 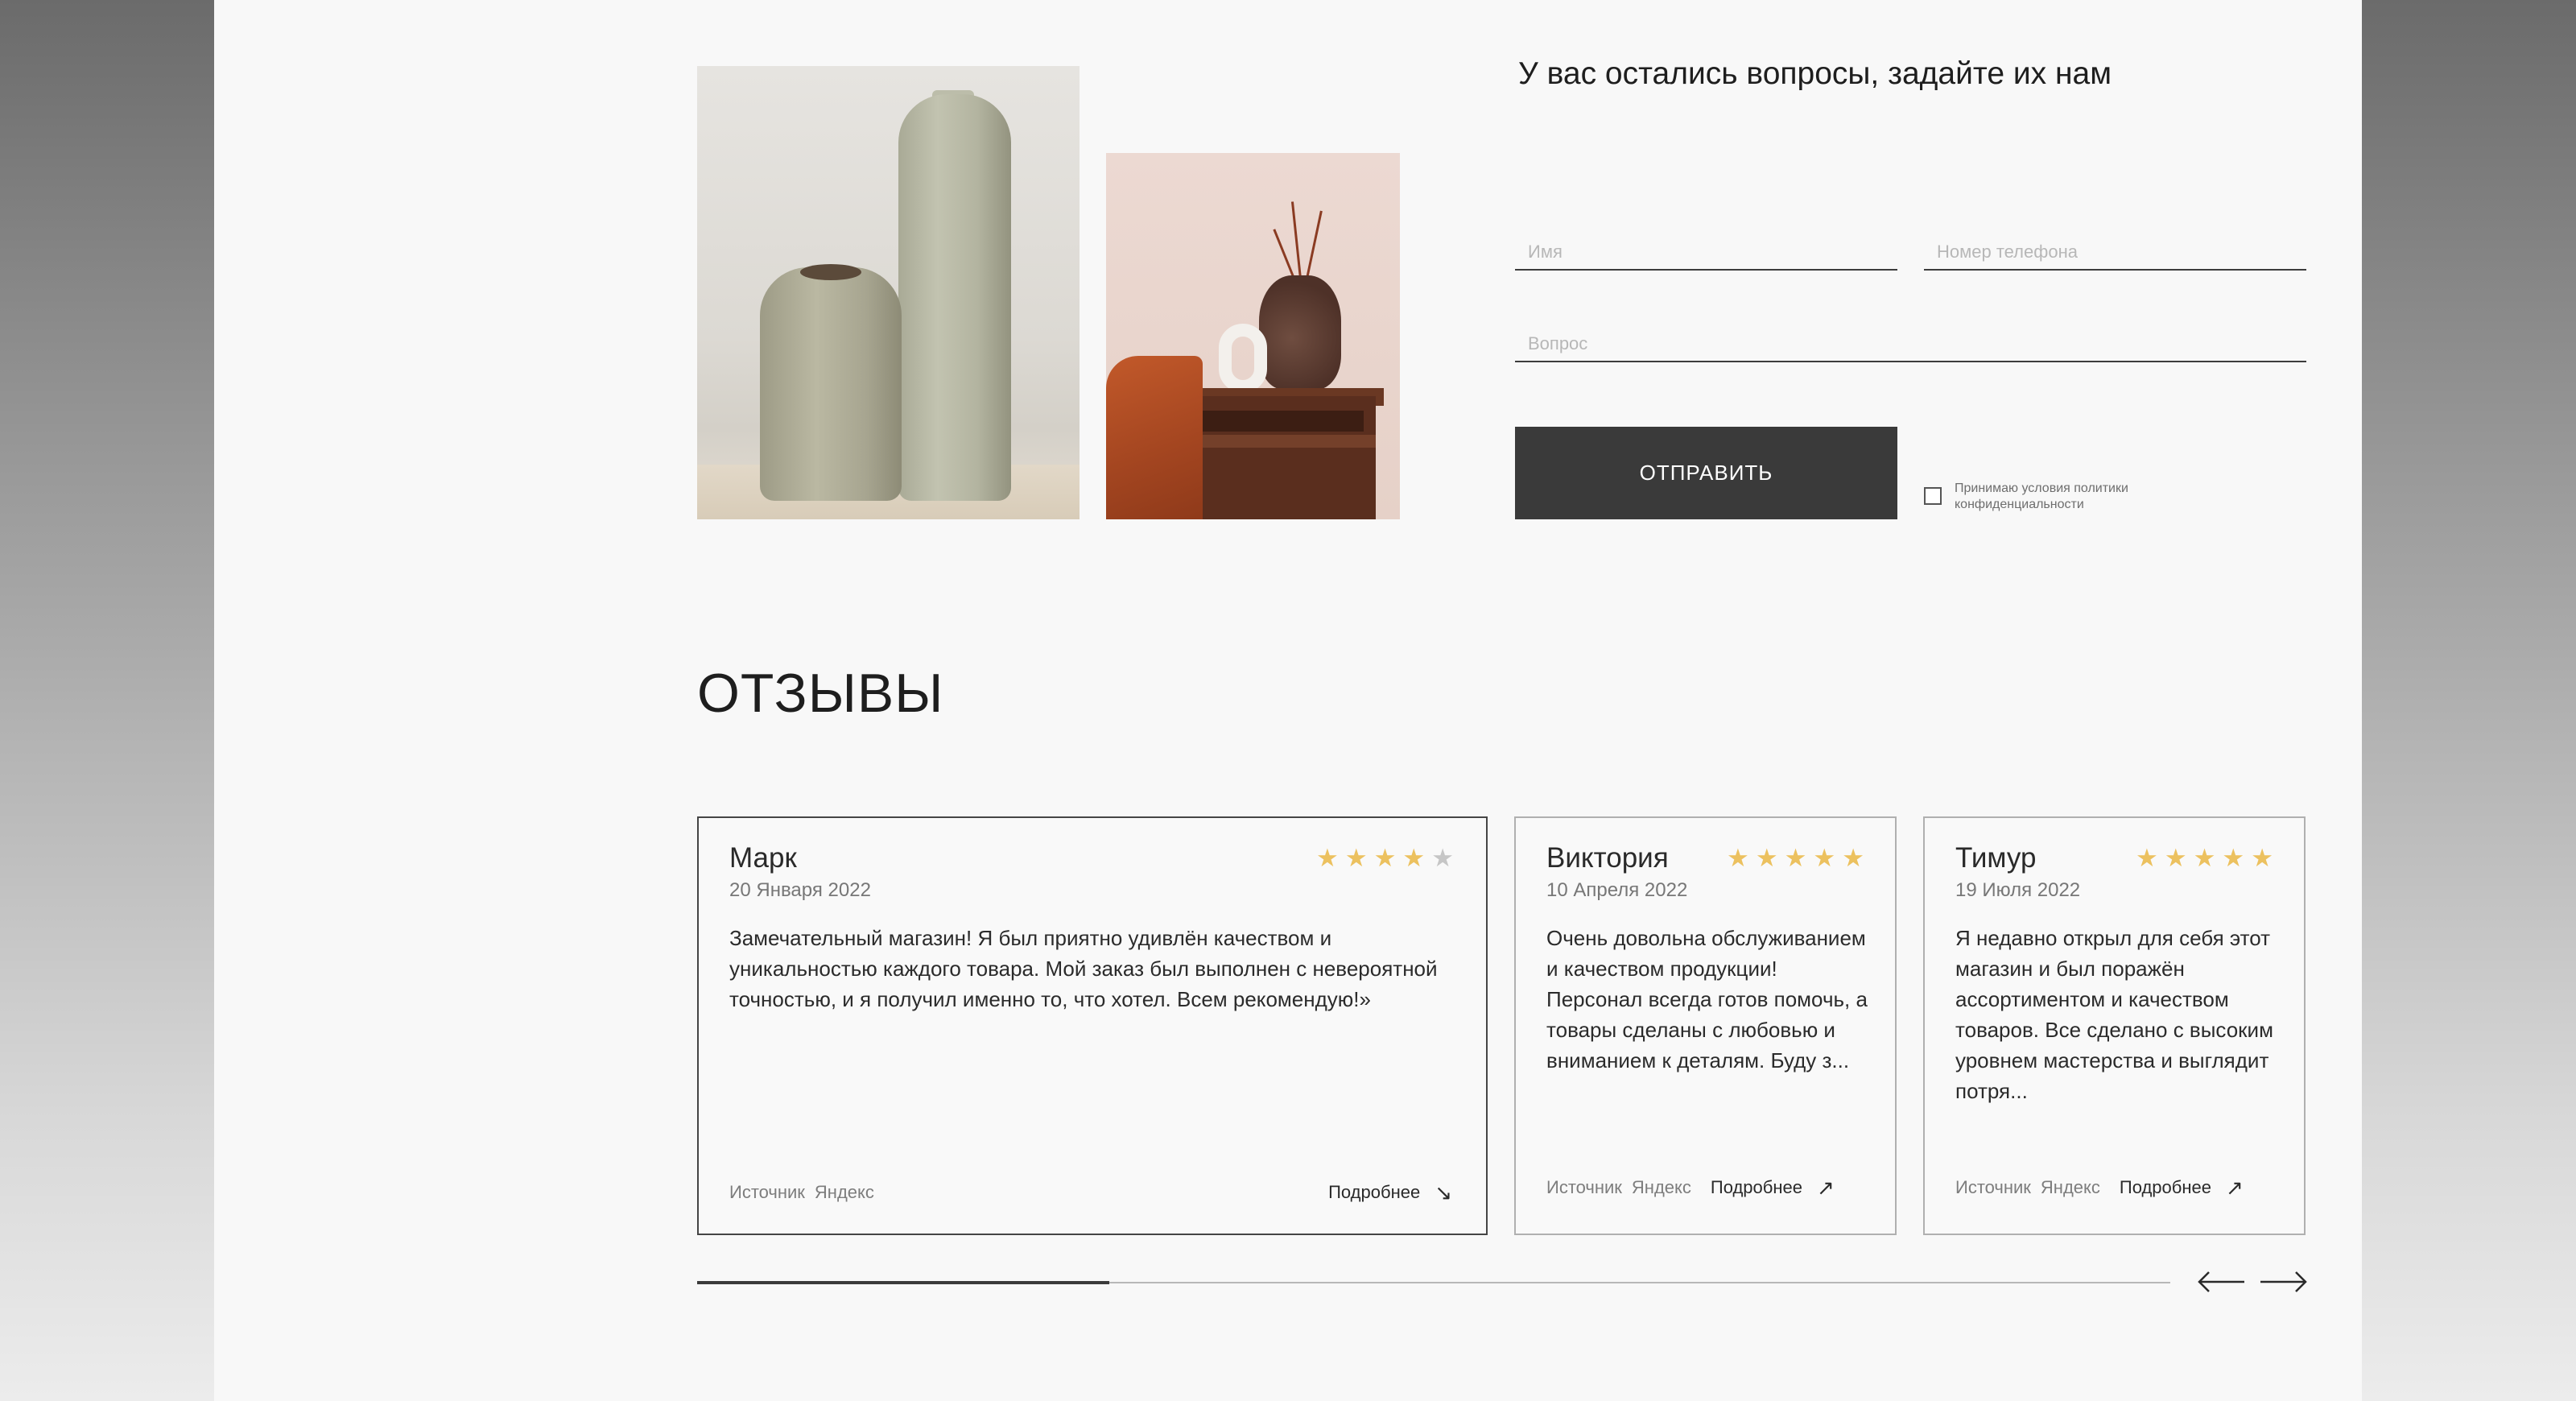 I want to click on consent-checkbox, so click(x=1933, y=496).